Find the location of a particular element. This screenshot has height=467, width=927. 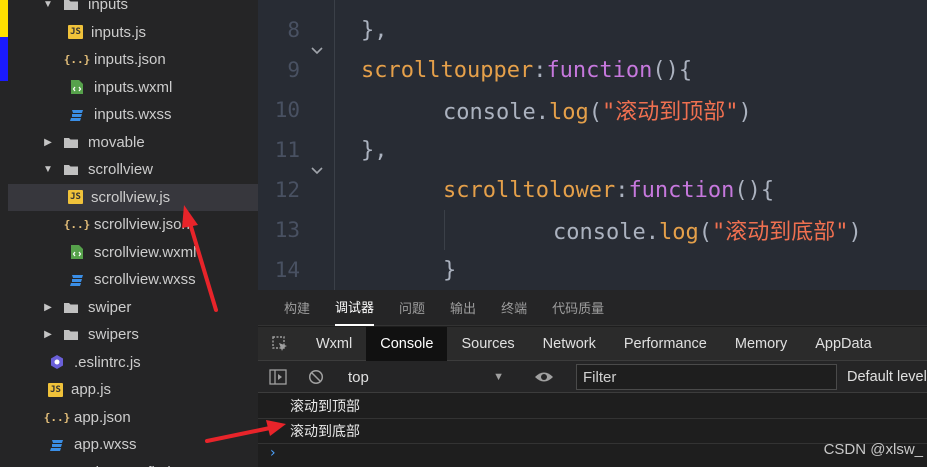

tree-item--eslintrc-js: .eslintrc.js is located at coordinates (133, 362).